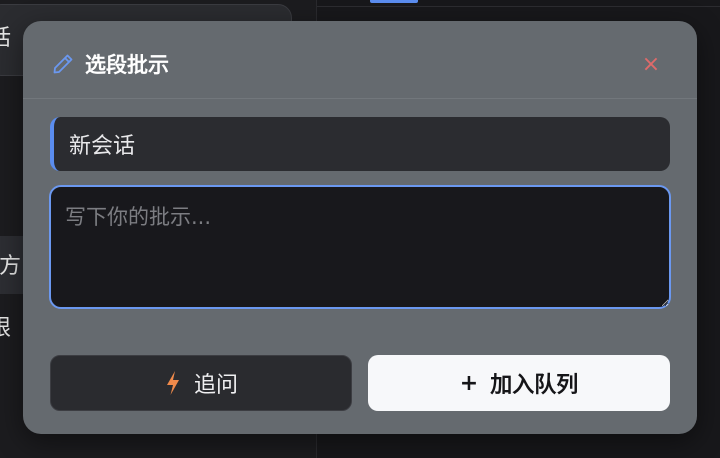 The image size is (720, 458). I want to click on add-to-queue-button-label: 加入队列, so click(534, 385).